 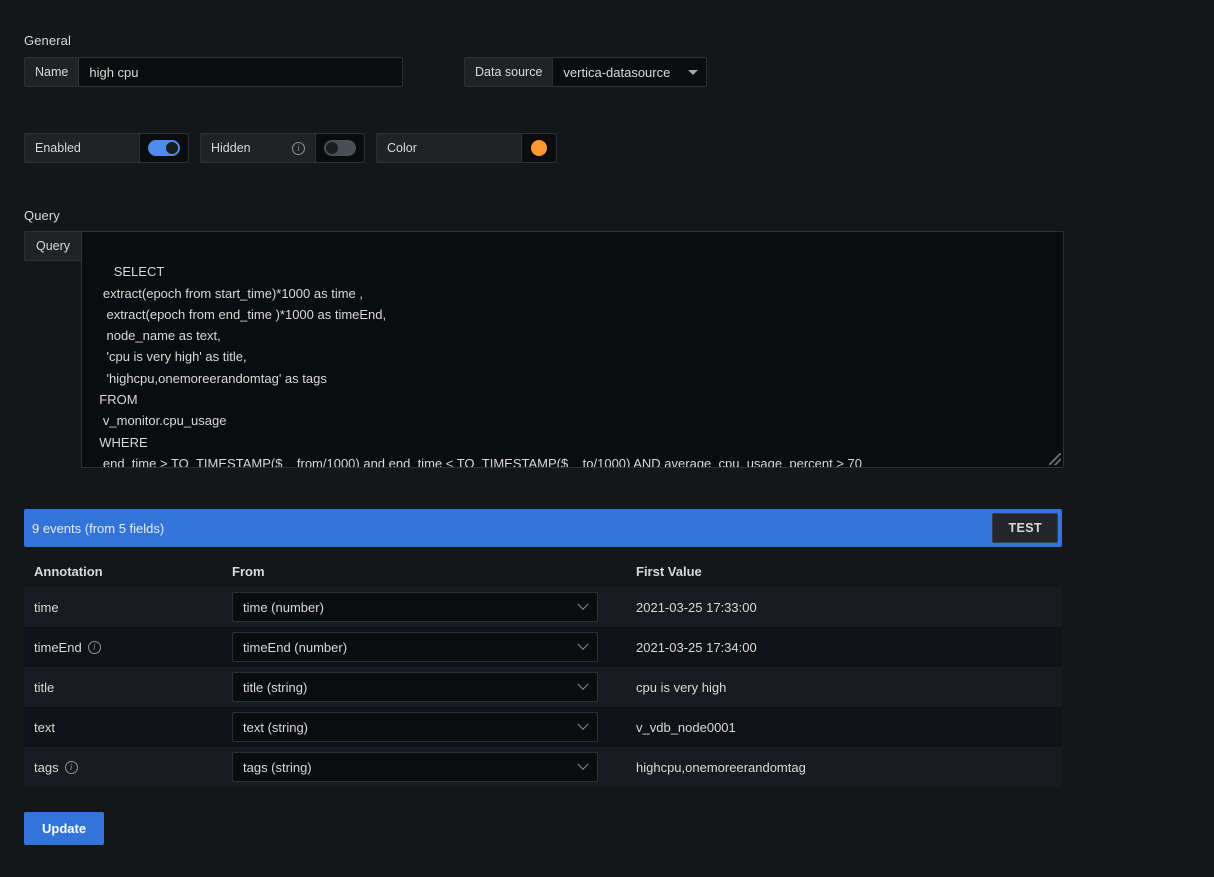 I want to click on table-row: text text (string) v_vdb_node0001, so click(x=543, y=727).